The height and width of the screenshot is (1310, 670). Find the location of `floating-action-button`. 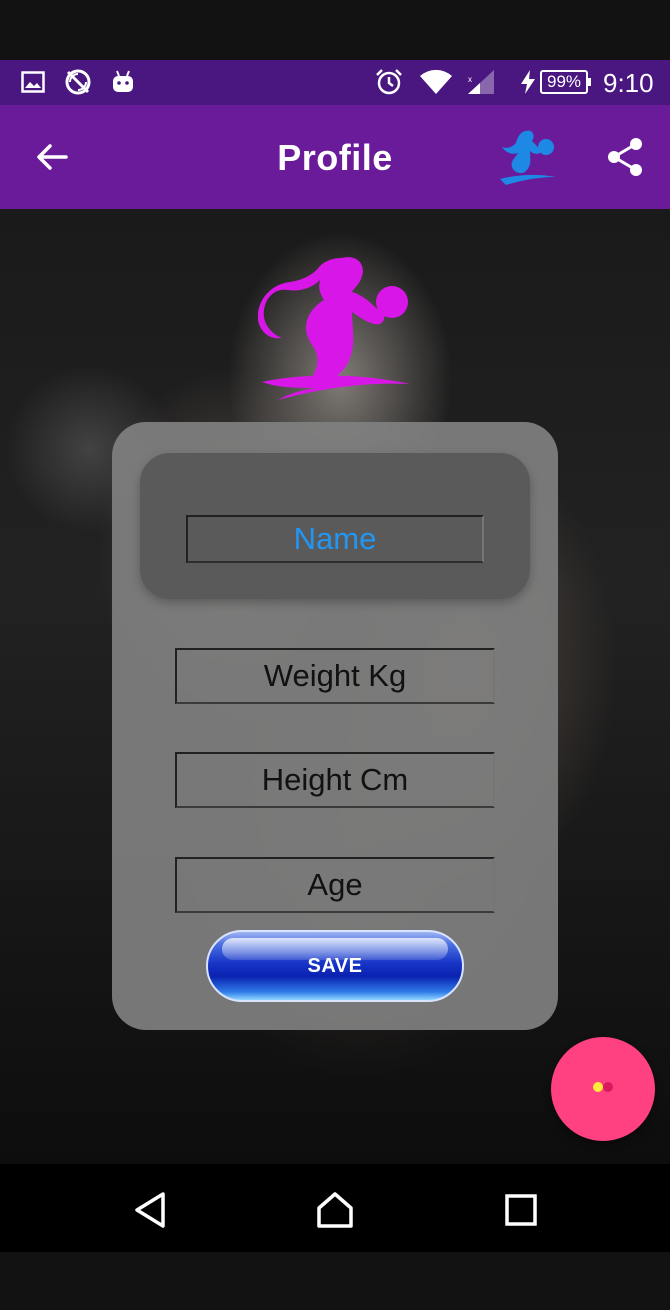

floating-action-button is located at coordinates (603, 1089).